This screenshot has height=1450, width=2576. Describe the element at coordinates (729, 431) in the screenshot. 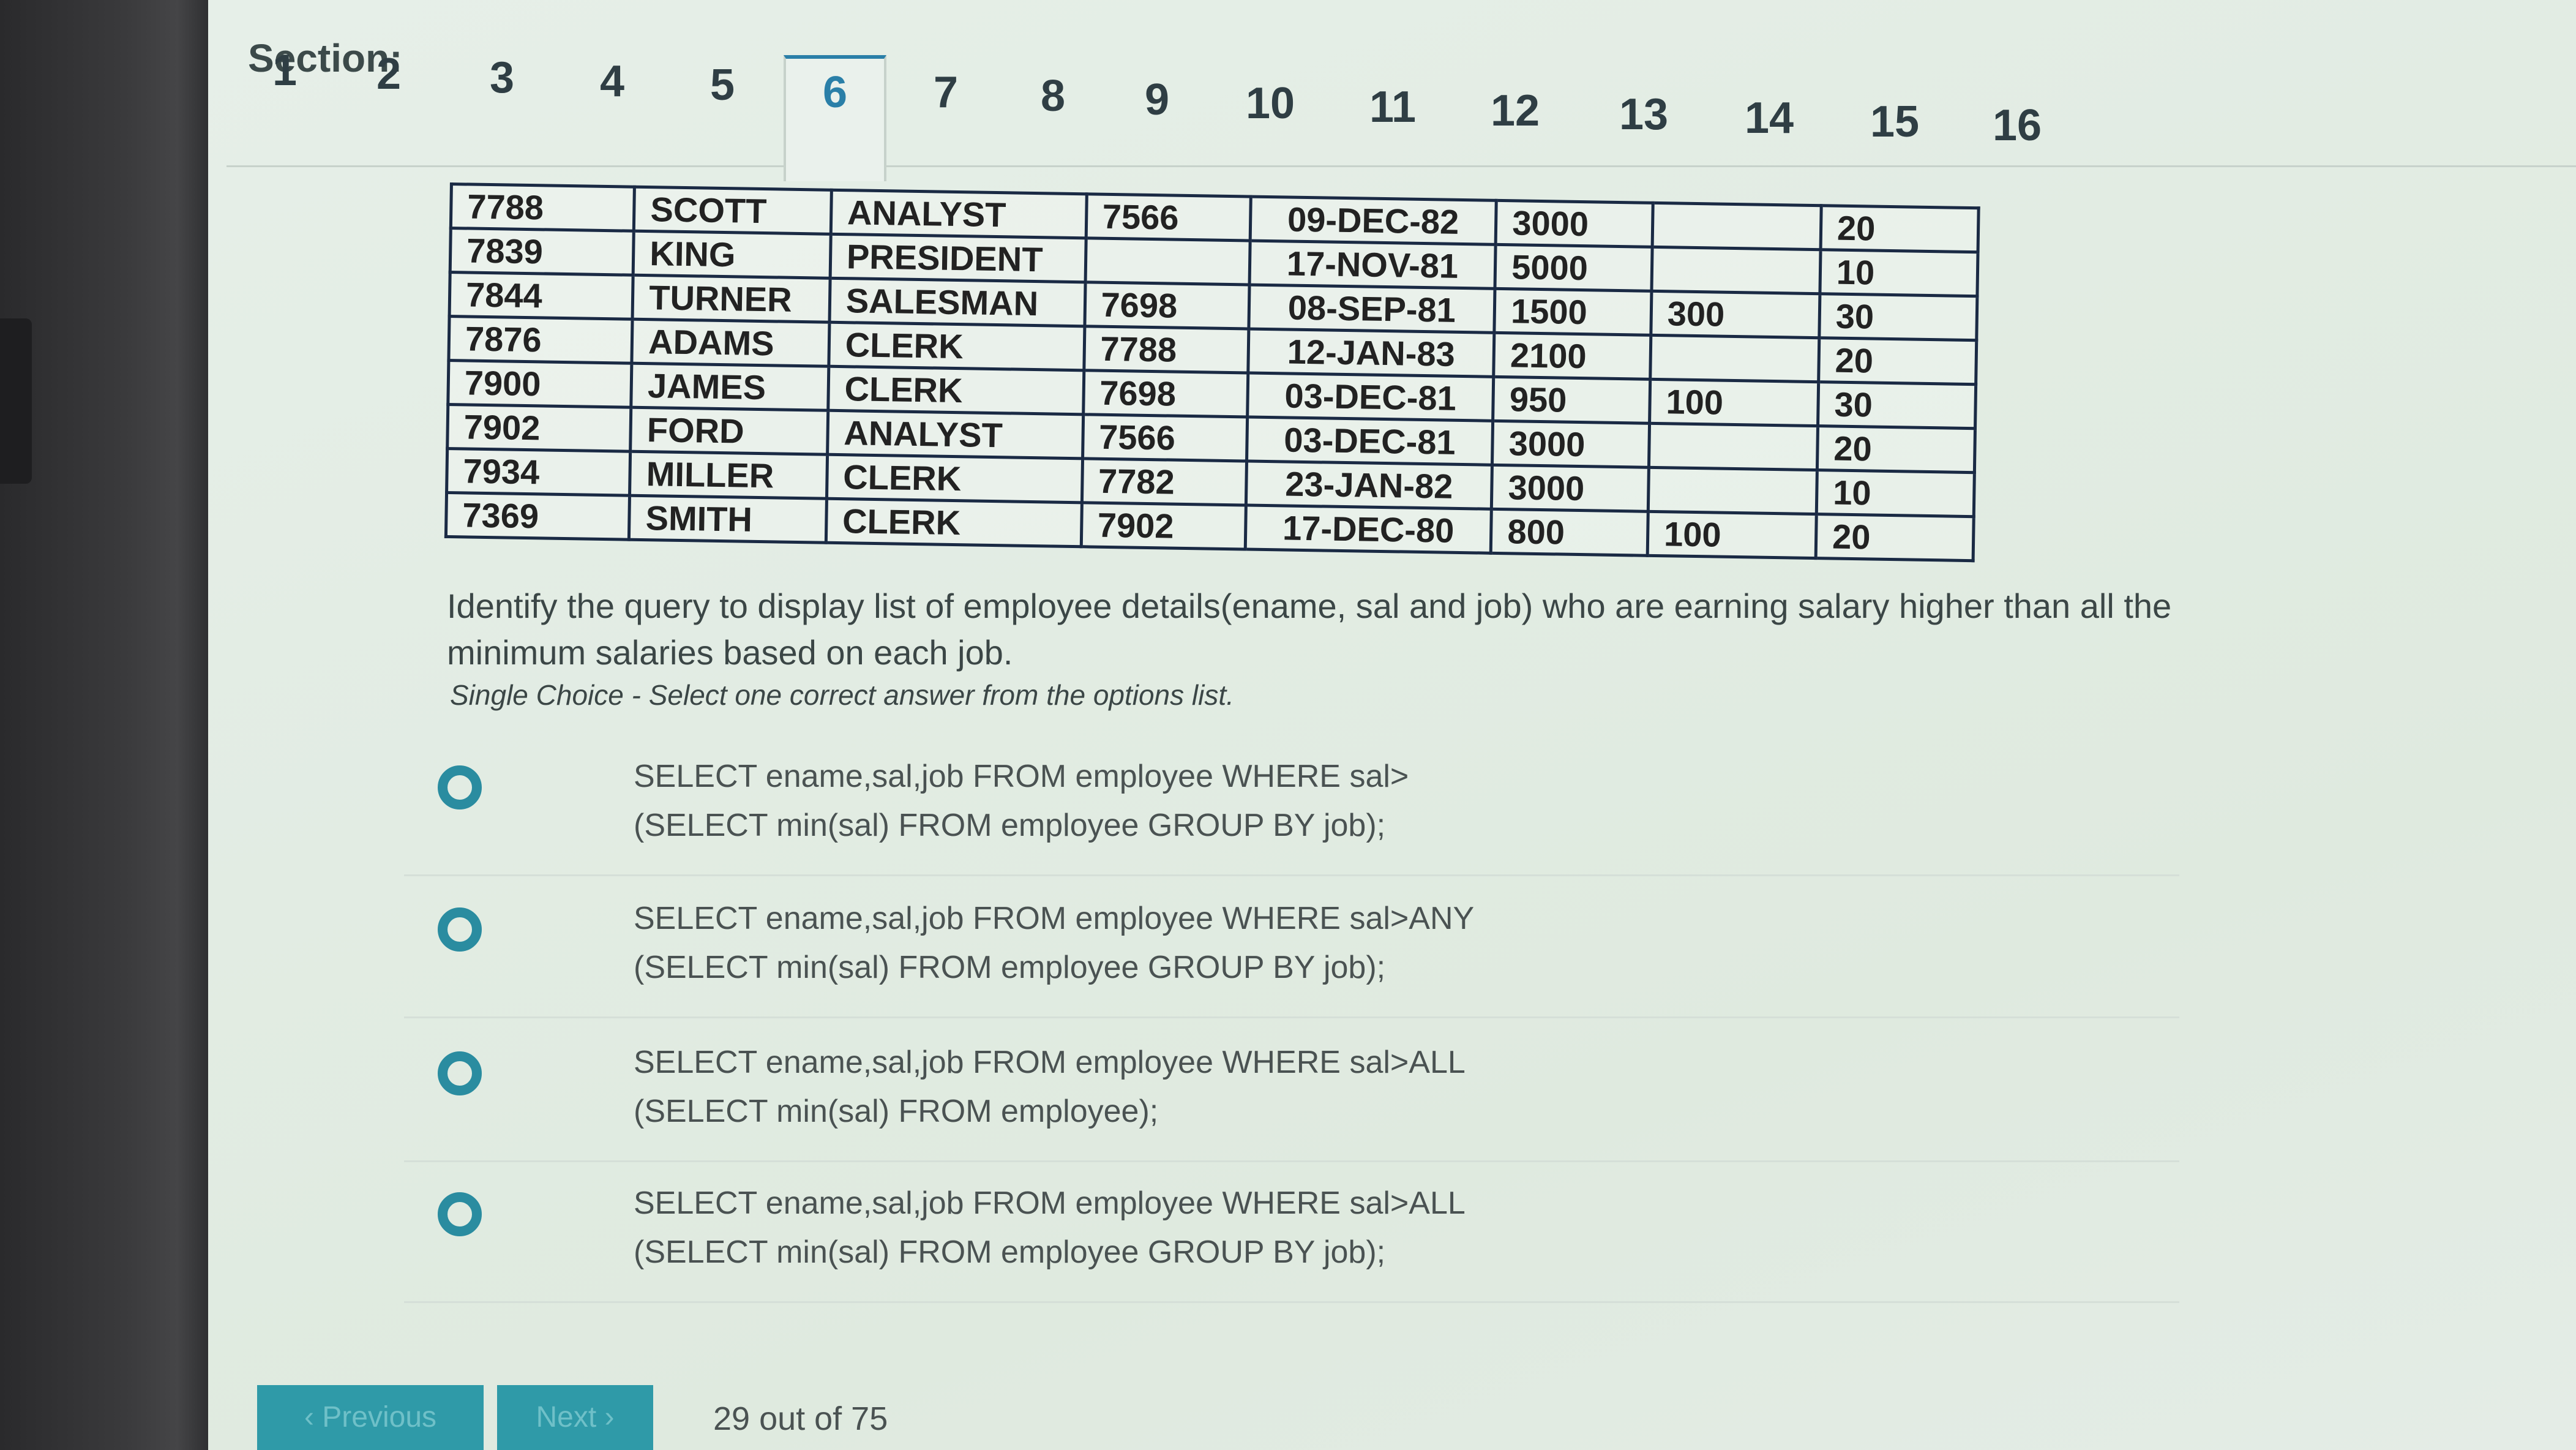

I see `table-cell: FORD` at that location.